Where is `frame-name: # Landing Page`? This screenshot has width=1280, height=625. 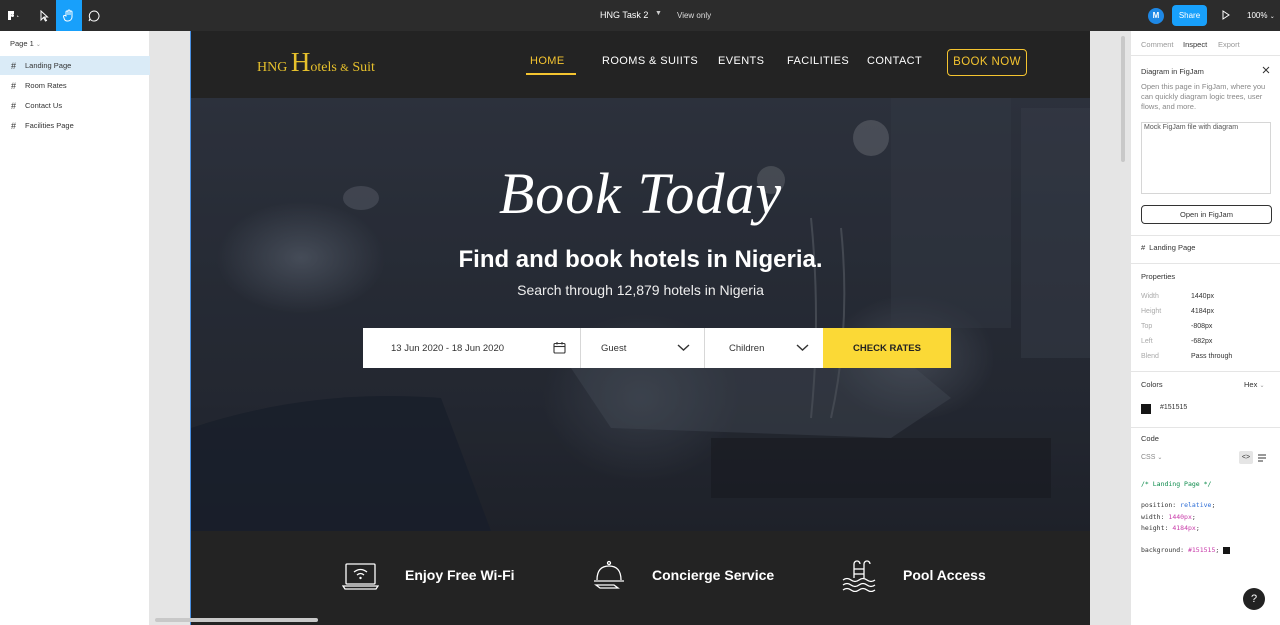 frame-name: # Landing Page is located at coordinates (1168, 247).